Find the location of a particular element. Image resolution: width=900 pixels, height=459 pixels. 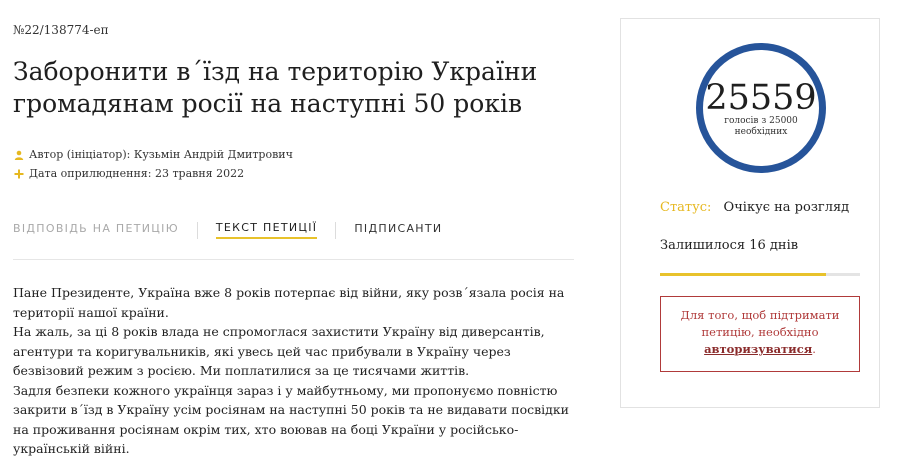

plus-icon is located at coordinates (19, 174).